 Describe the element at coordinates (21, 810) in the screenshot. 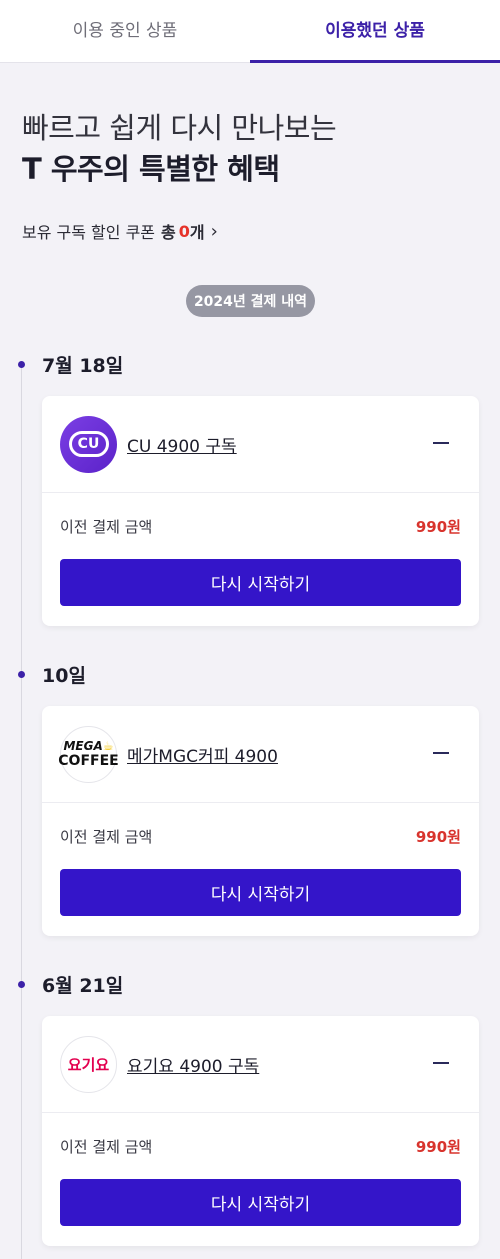

I see `timeline-line` at that location.